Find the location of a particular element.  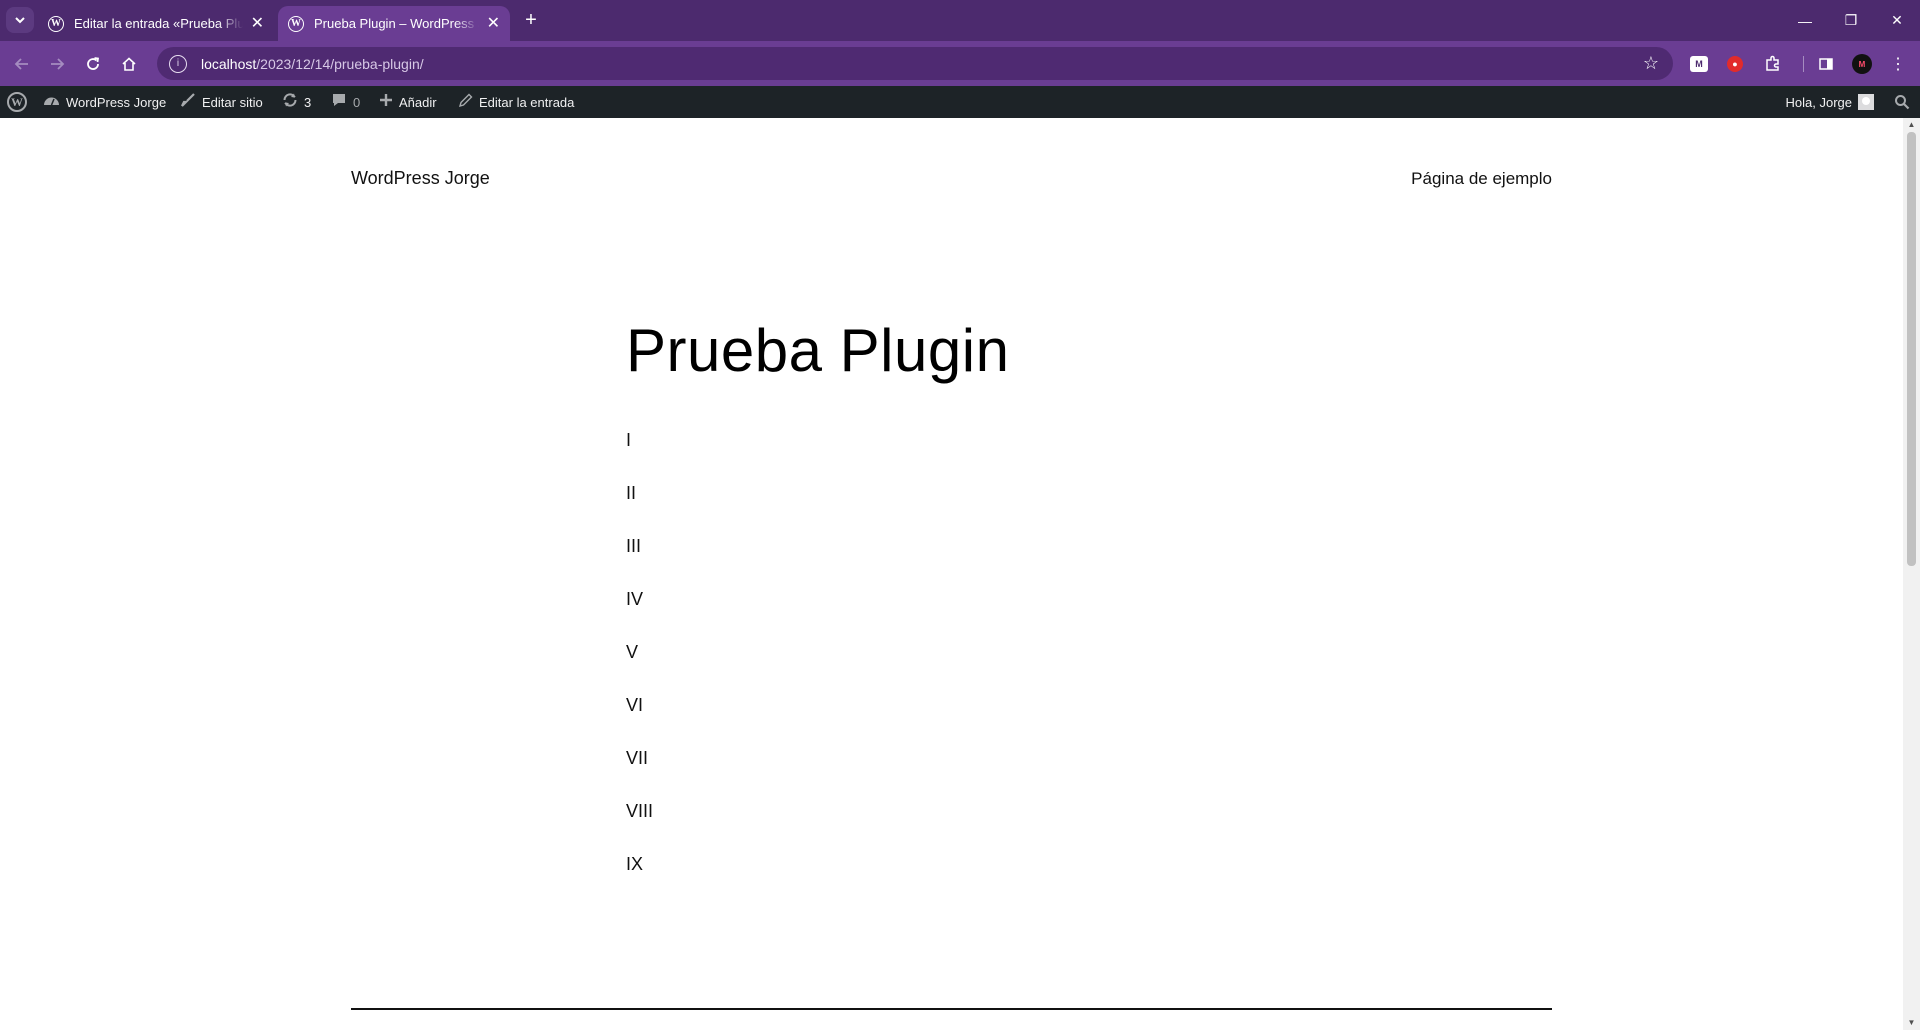

reload-icon is located at coordinates (93, 63).